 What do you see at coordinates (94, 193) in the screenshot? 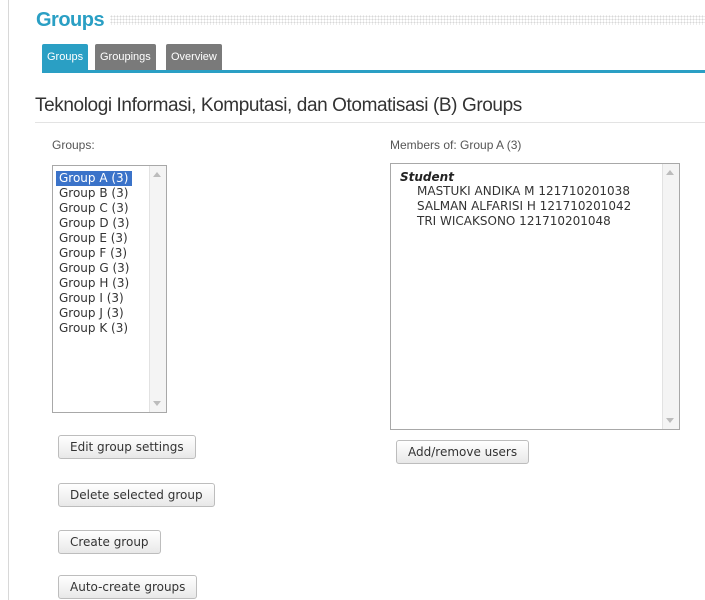
I see `group-option: Group B (3)` at bounding box center [94, 193].